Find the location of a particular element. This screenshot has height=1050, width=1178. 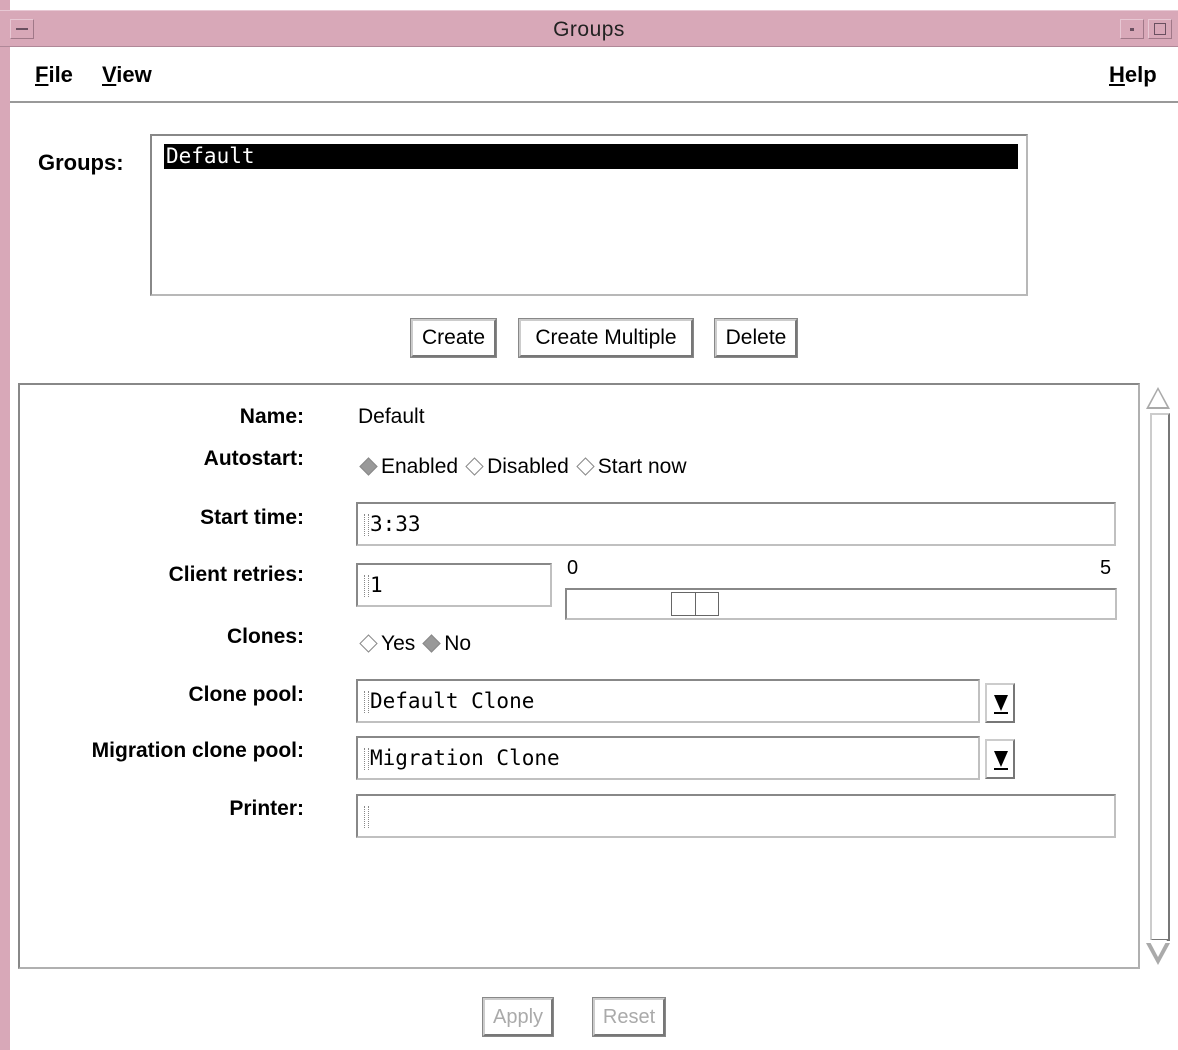

clones-yes-label: Yes is located at coordinates (398, 643).